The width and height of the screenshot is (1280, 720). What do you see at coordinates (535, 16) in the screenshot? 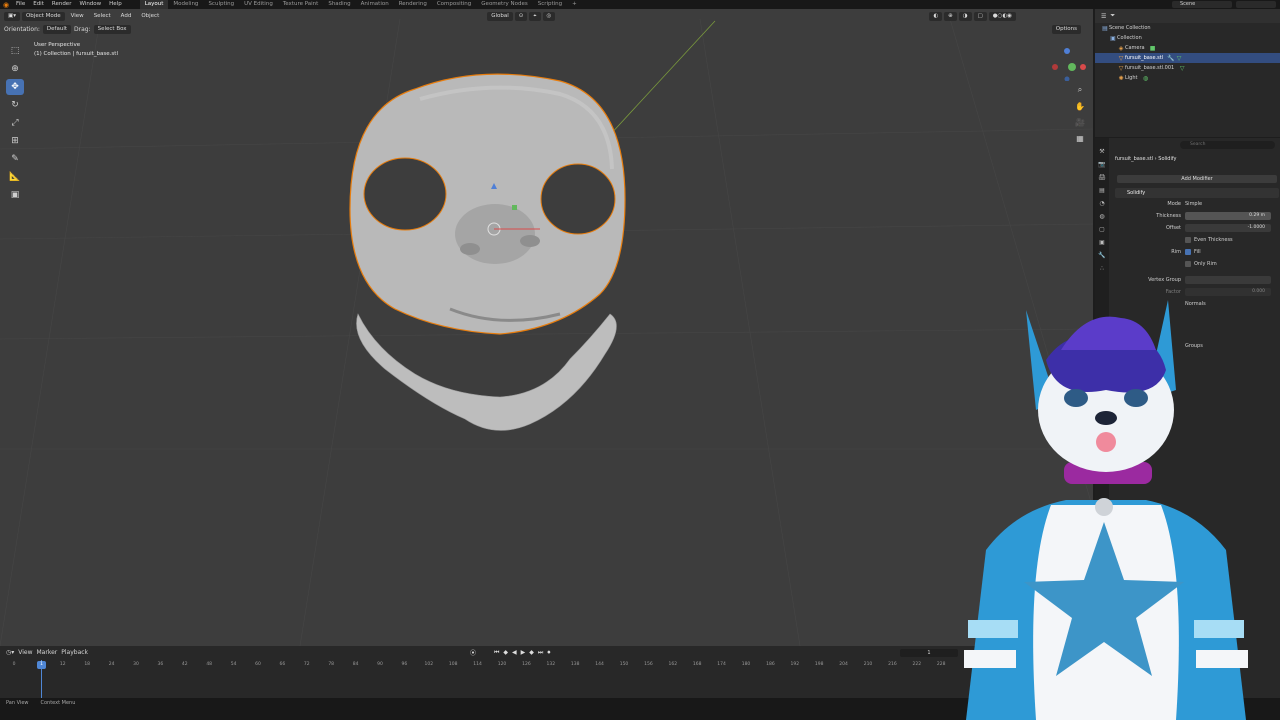
I see `snap-icon: ⌖` at bounding box center [535, 16].